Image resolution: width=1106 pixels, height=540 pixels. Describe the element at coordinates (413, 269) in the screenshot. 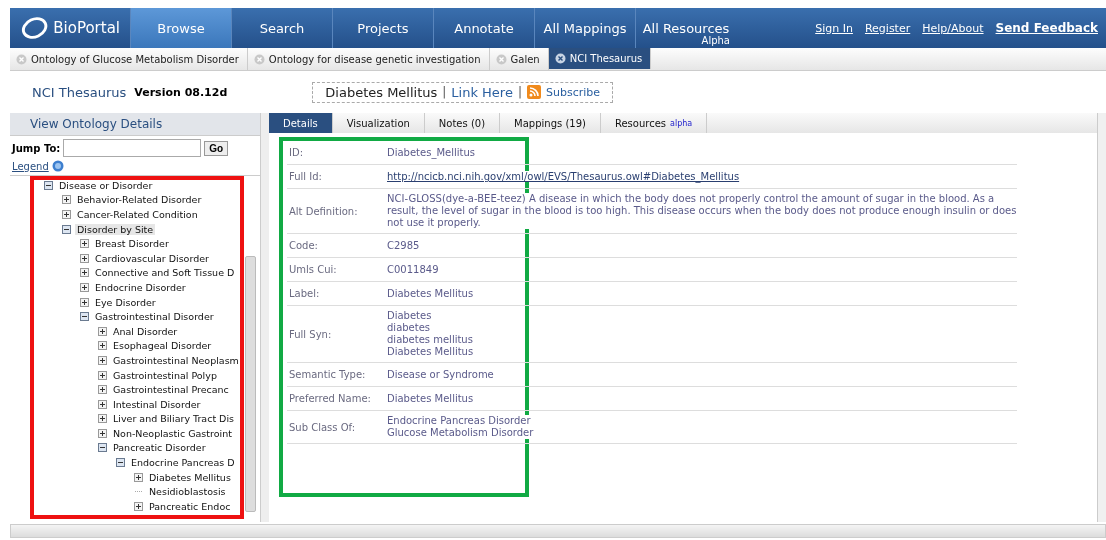

I see `property-value: C0011849` at that location.